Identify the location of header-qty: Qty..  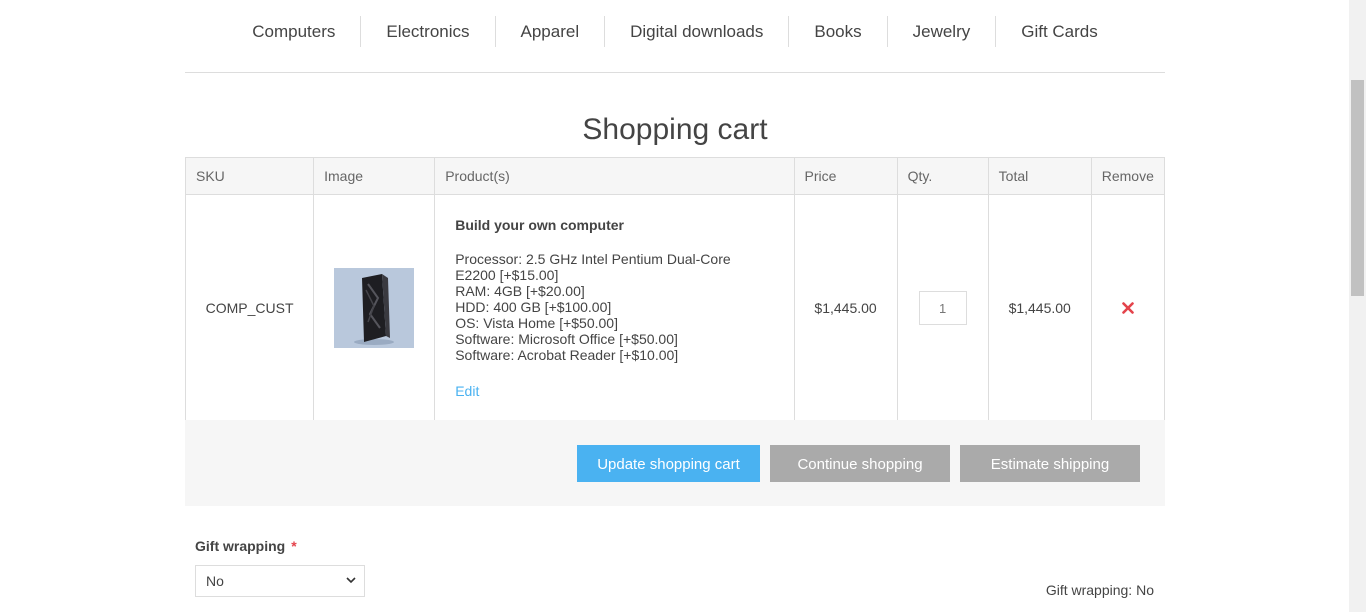
(942, 176).